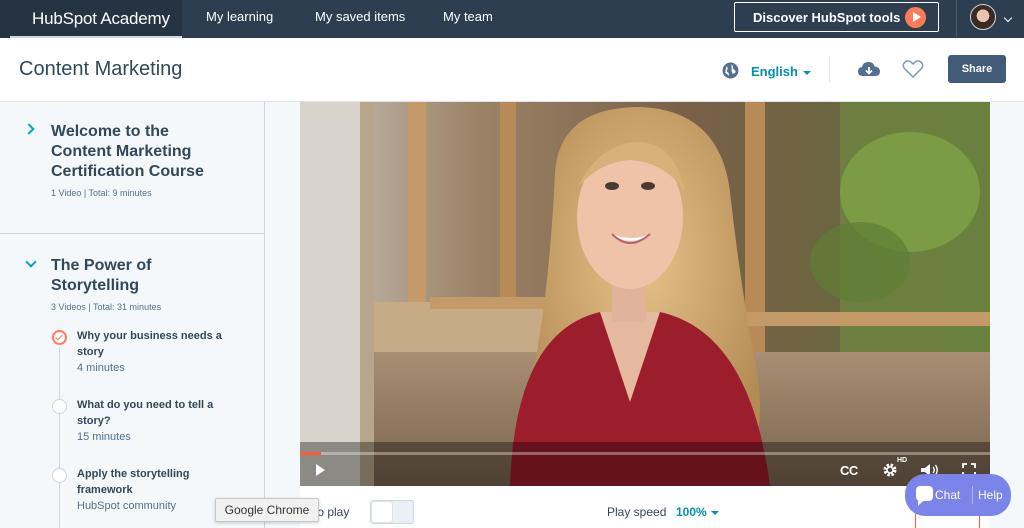 The image size is (1024, 528). What do you see at coordinates (913, 69) in the screenshot?
I see `heart-icon` at bounding box center [913, 69].